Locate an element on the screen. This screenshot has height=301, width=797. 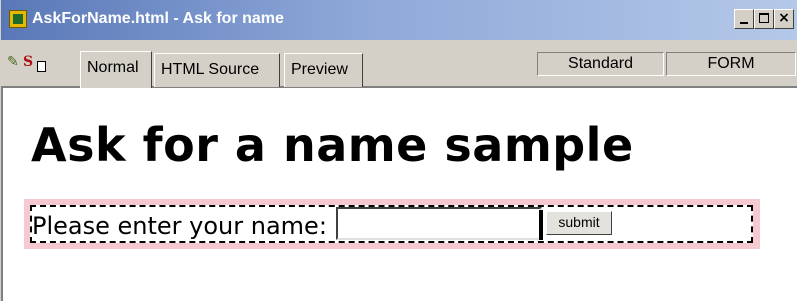
title-bar: AskForName.html - Ask for name × is located at coordinates (399, 20).